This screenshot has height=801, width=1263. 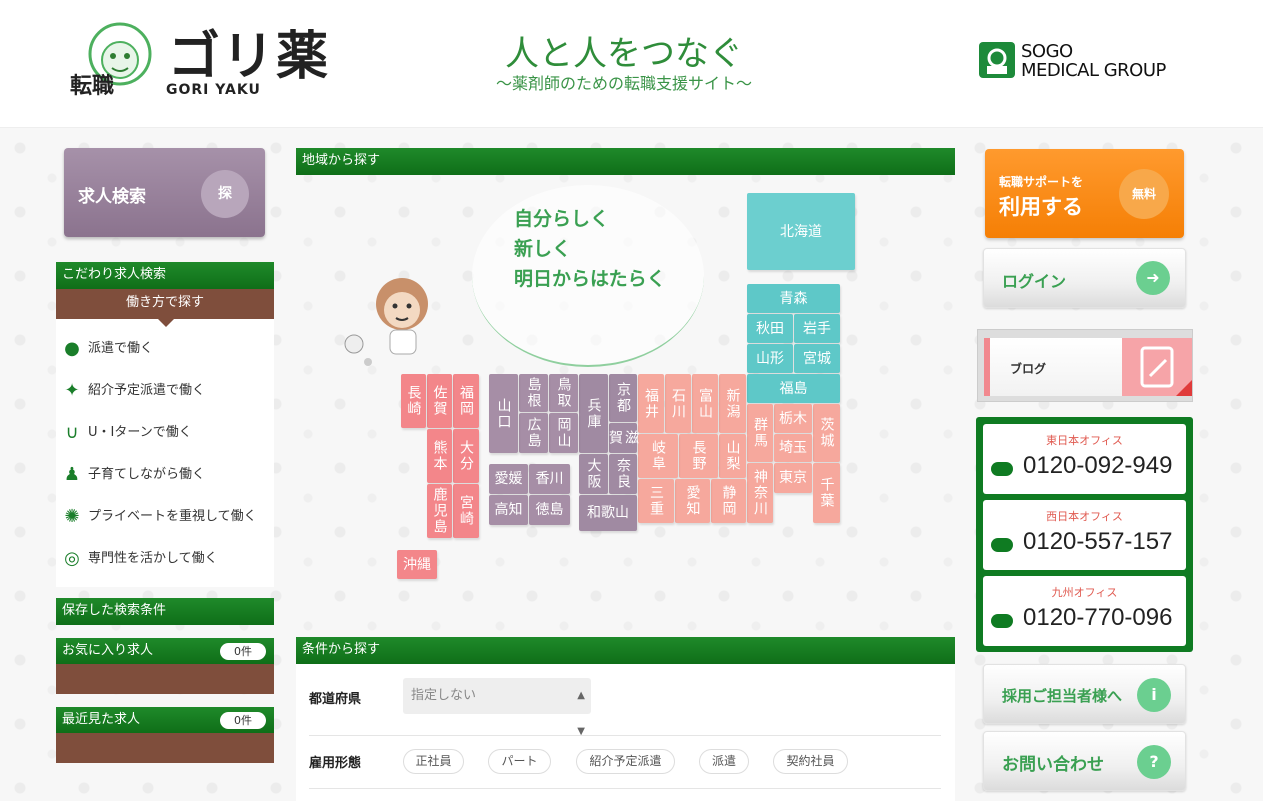 I want to click on recent-panel: 最近見た求人 0件, so click(x=165, y=735).